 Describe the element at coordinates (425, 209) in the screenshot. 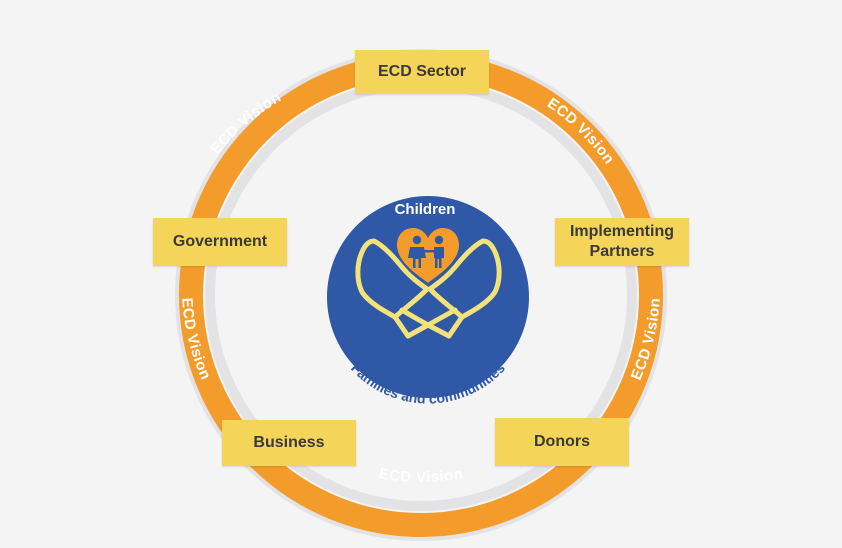

I see `center-title: Children` at that location.